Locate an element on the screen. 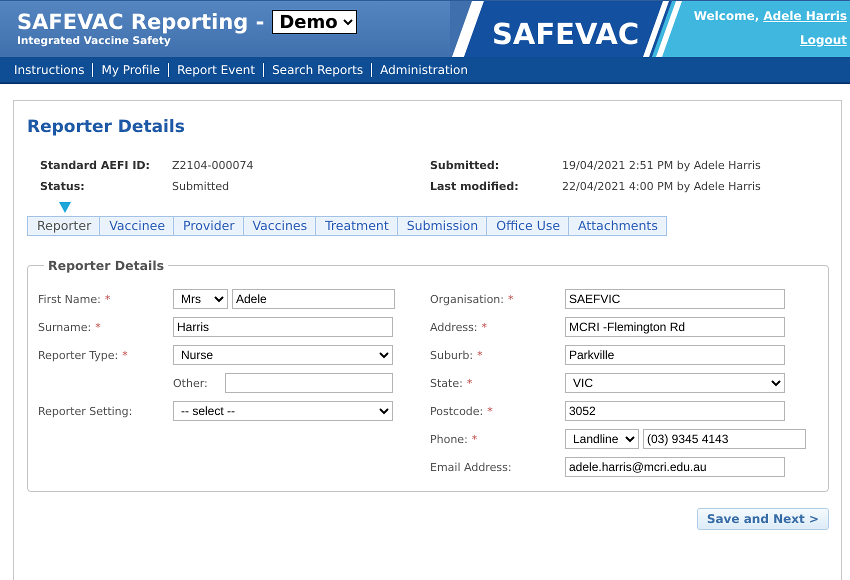 The height and width of the screenshot is (580, 850). text-field: Adele is located at coordinates (313, 299).